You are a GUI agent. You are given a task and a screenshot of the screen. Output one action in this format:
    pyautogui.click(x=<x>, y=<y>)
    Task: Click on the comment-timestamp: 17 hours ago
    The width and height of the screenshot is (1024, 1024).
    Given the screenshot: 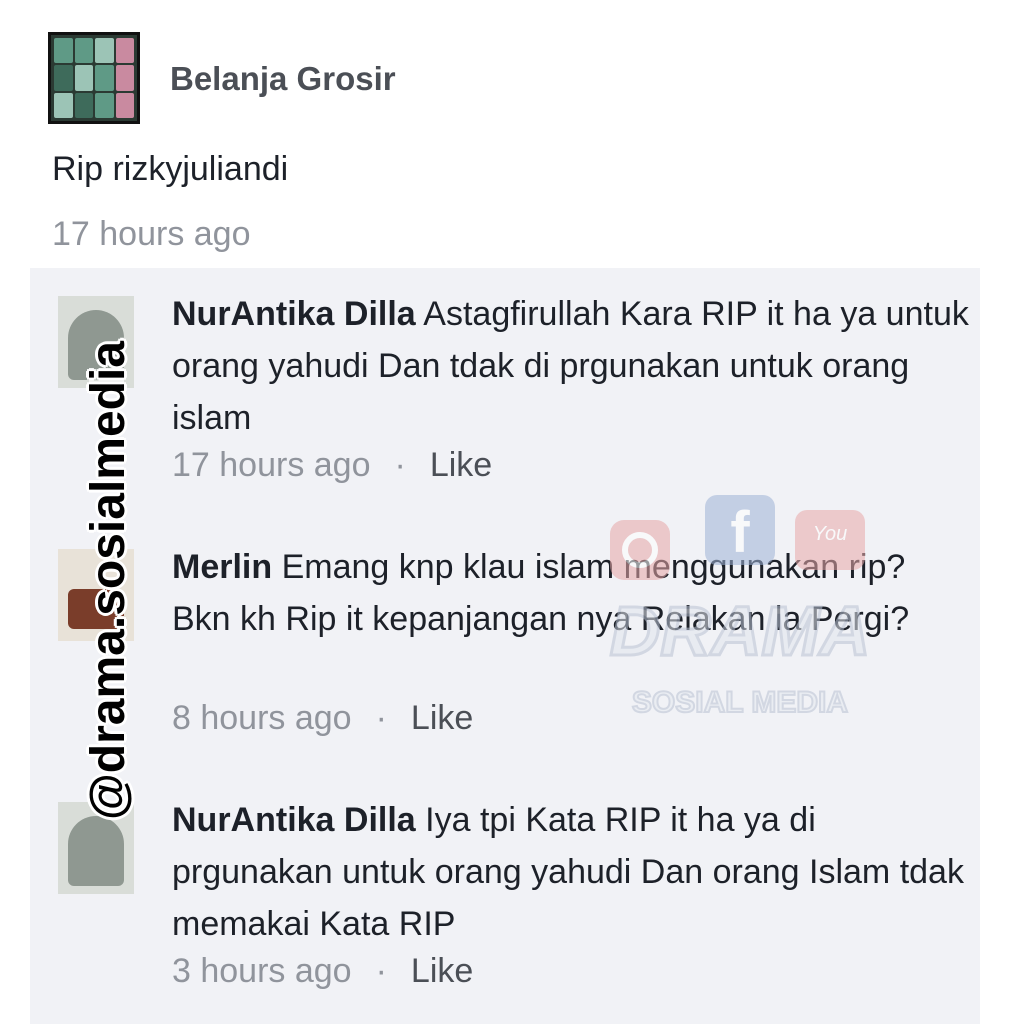 What is the action you would take?
    pyautogui.click(x=271, y=465)
    